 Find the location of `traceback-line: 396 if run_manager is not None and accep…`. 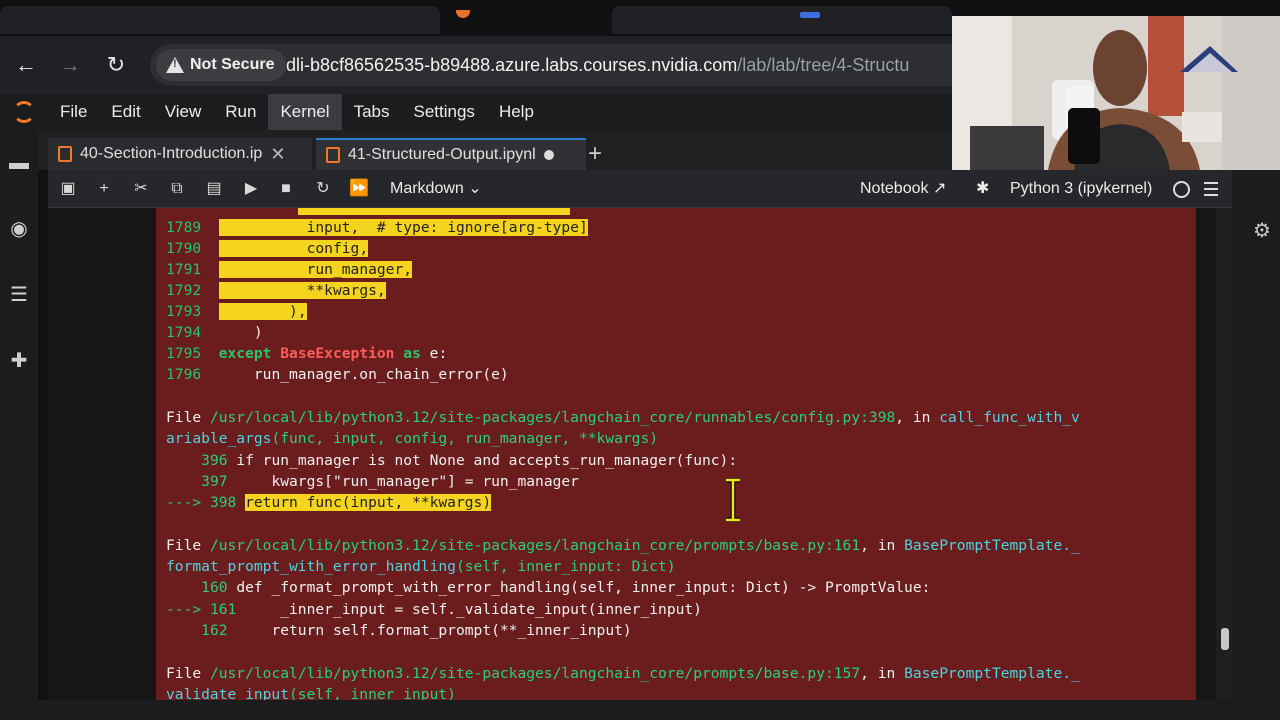

traceback-line: 396 if run_manager is not None and accep… is located at coordinates (469, 460).